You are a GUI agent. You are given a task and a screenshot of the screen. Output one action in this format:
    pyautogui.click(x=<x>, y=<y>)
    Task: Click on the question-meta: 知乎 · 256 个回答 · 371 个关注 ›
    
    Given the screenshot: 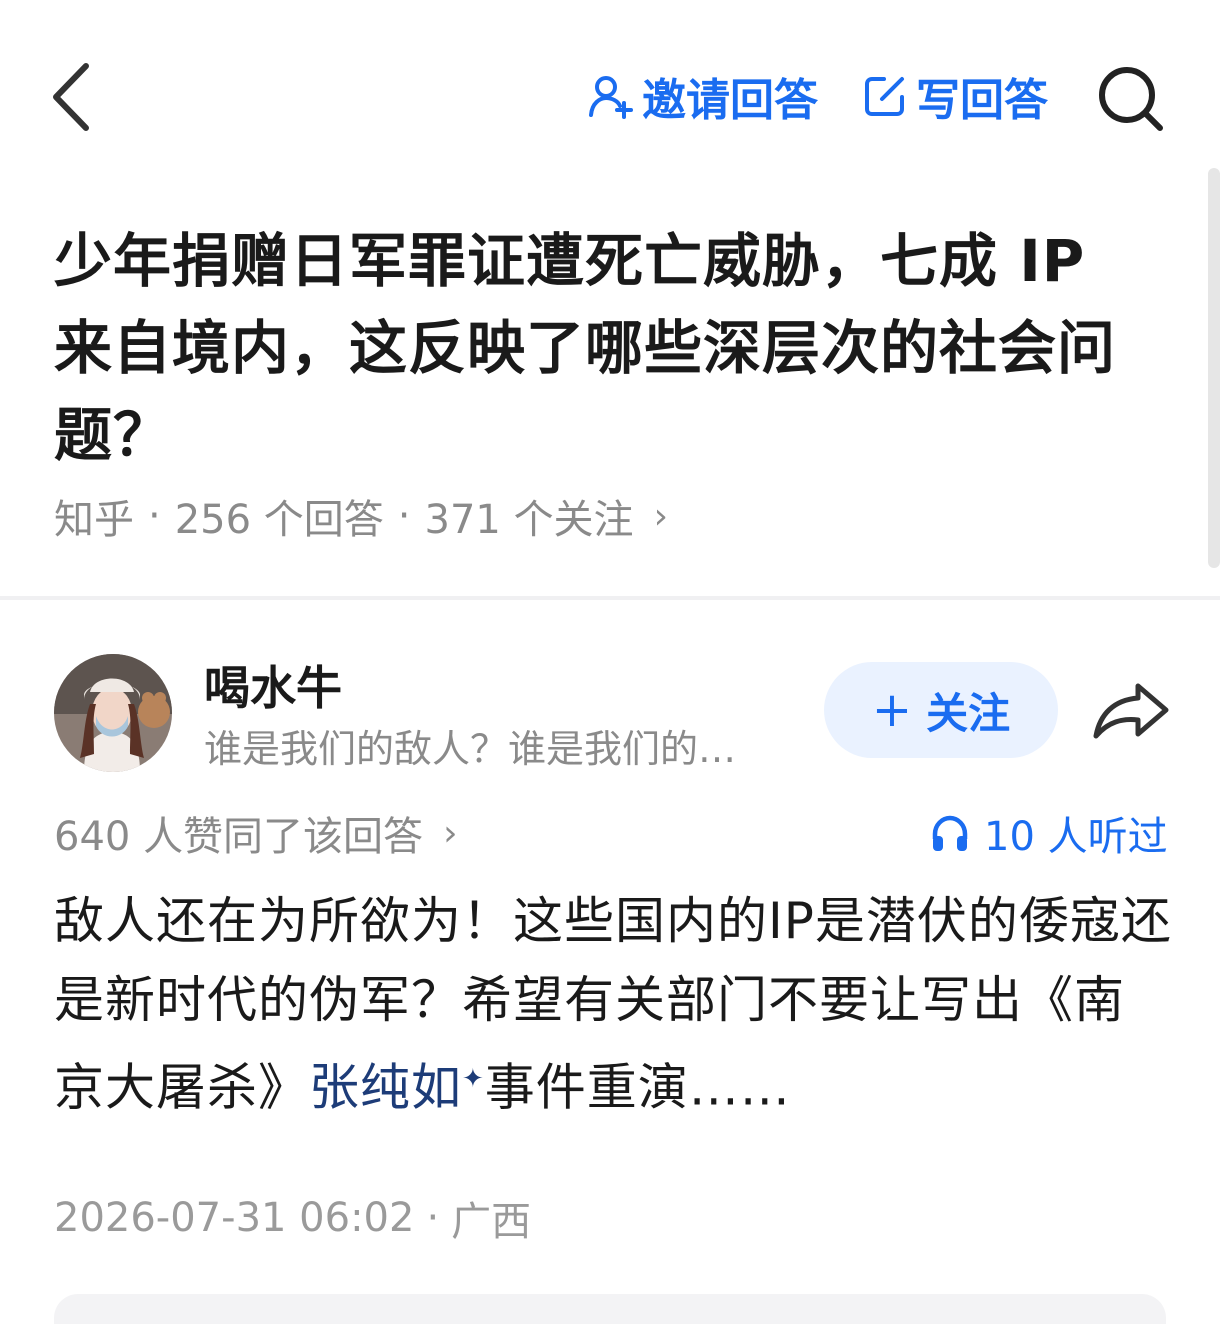 What is the action you would take?
    pyautogui.click(x=361, y=516)
    